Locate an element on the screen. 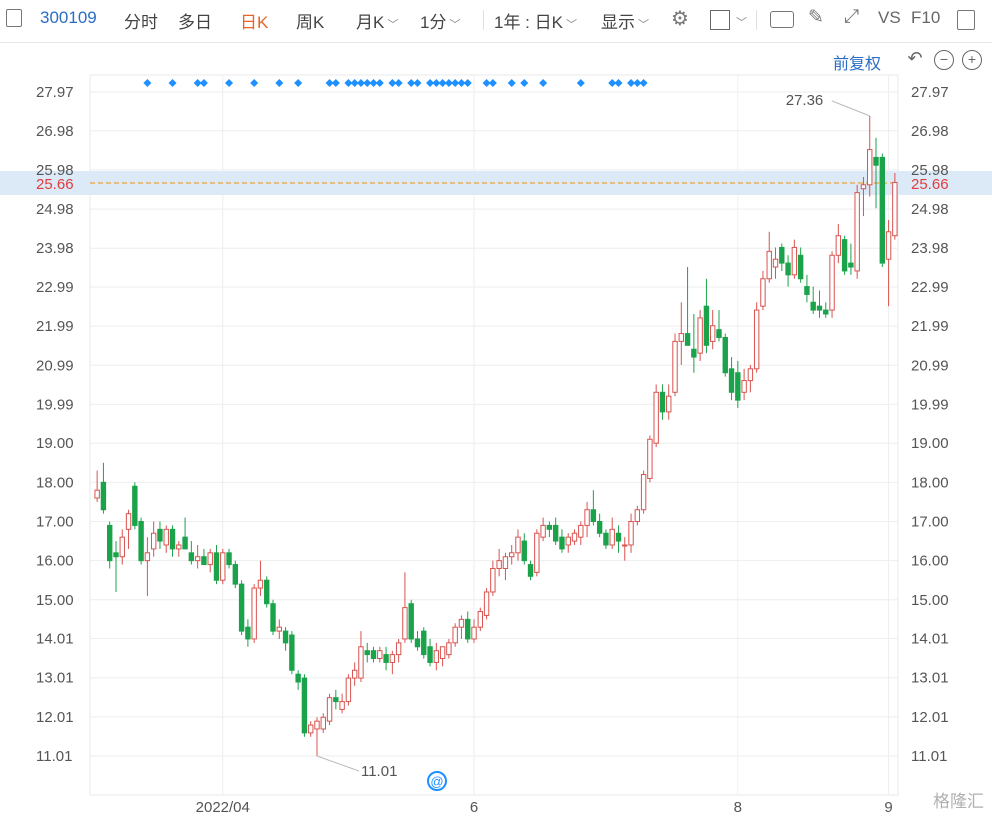 This screenshot has width=992, height=818. y-tick-label: 24.98 is located at coordinates (930, 209).